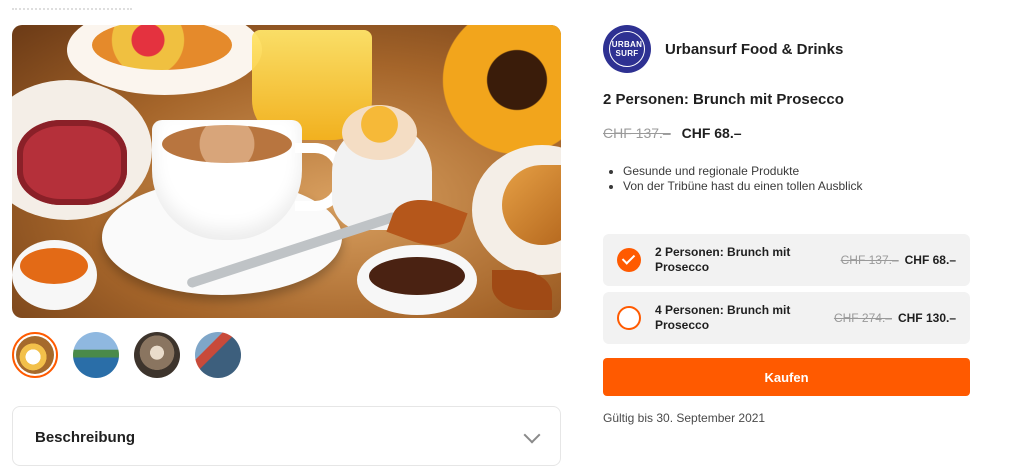  What do you see at coordinates (895, 318) in the screenshot?
I see `option-price: CHF 274.– CHF 130.–` at bounding box center [895, 318].